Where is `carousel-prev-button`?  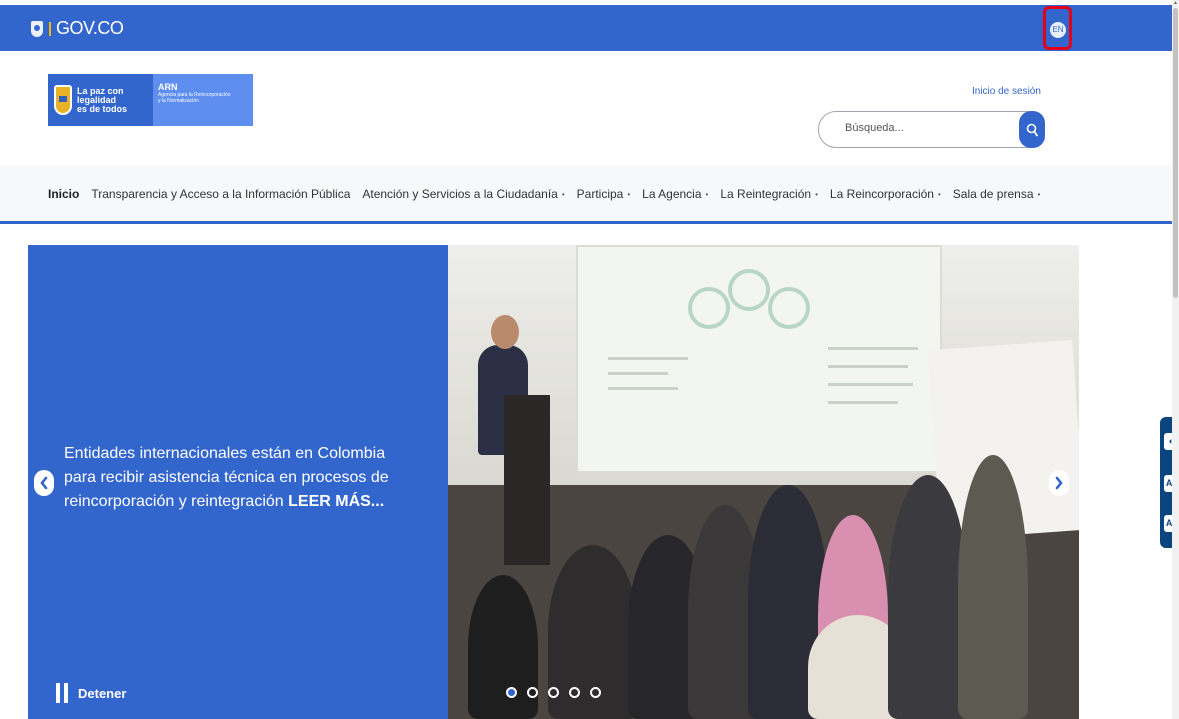 carousel-prev-button is located at coordinates (44, 483).